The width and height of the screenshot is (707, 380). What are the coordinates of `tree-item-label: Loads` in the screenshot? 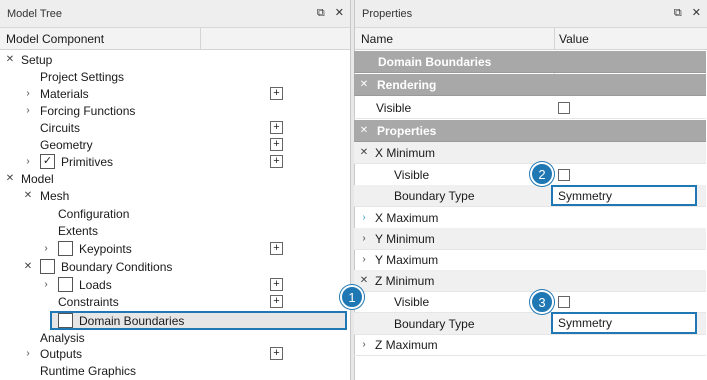 It's located at (95, 284).